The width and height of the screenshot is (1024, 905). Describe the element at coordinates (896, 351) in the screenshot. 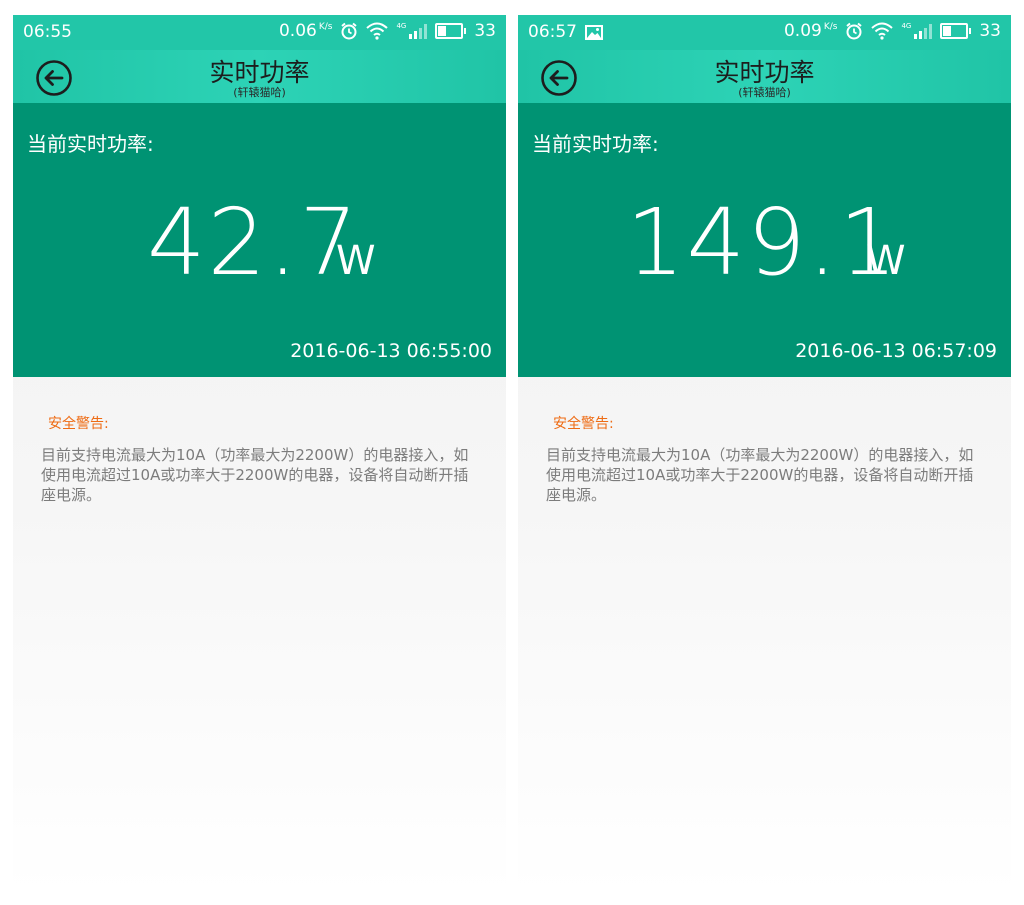

I see `power-timestamp: 2016-06-13 06:57:09` at that location.